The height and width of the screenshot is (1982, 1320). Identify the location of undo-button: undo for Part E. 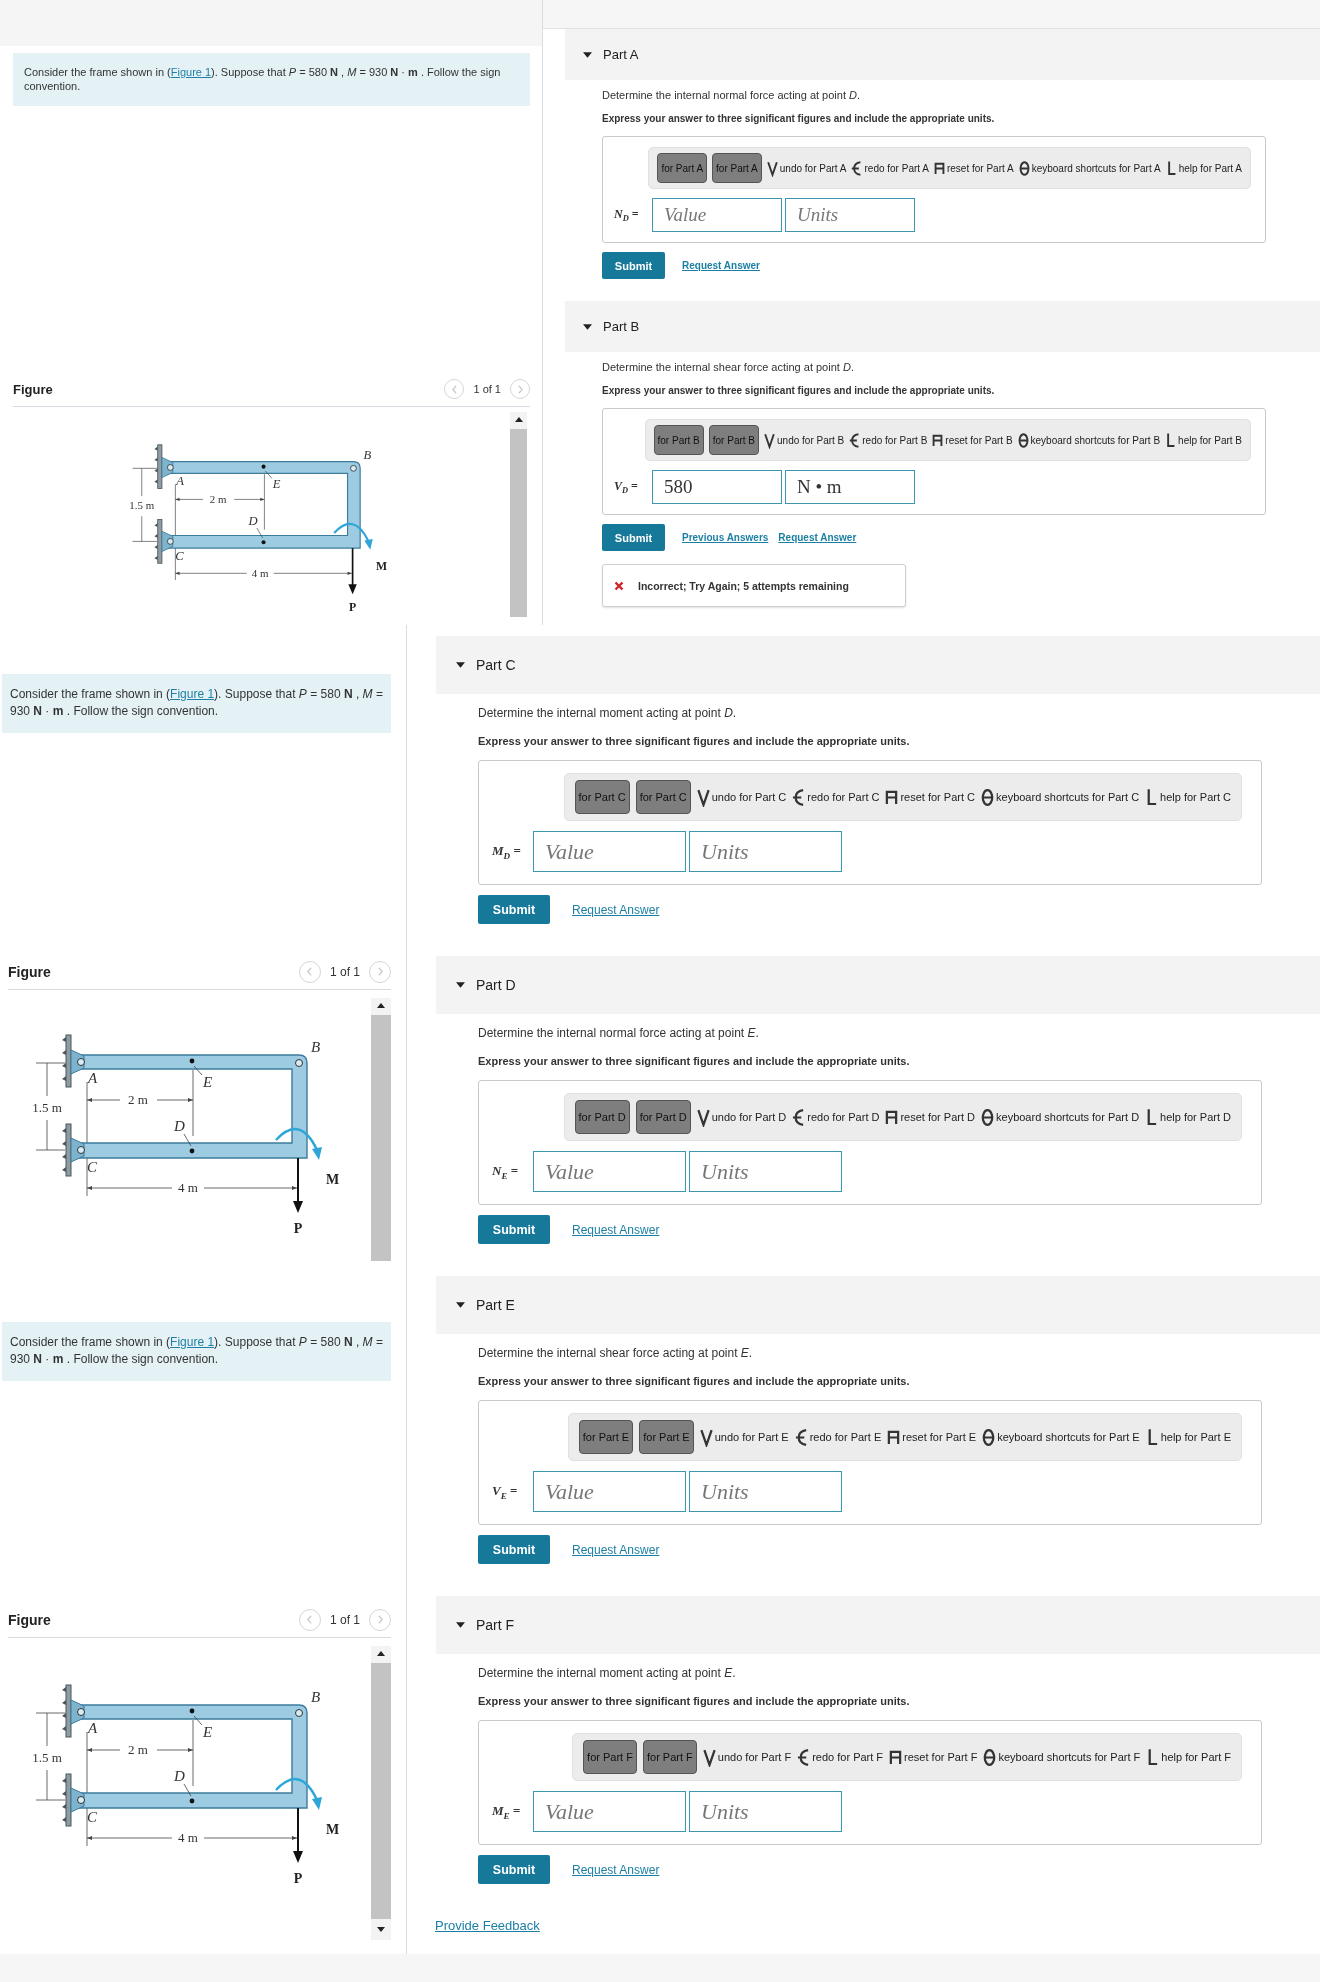
(744, 1437).